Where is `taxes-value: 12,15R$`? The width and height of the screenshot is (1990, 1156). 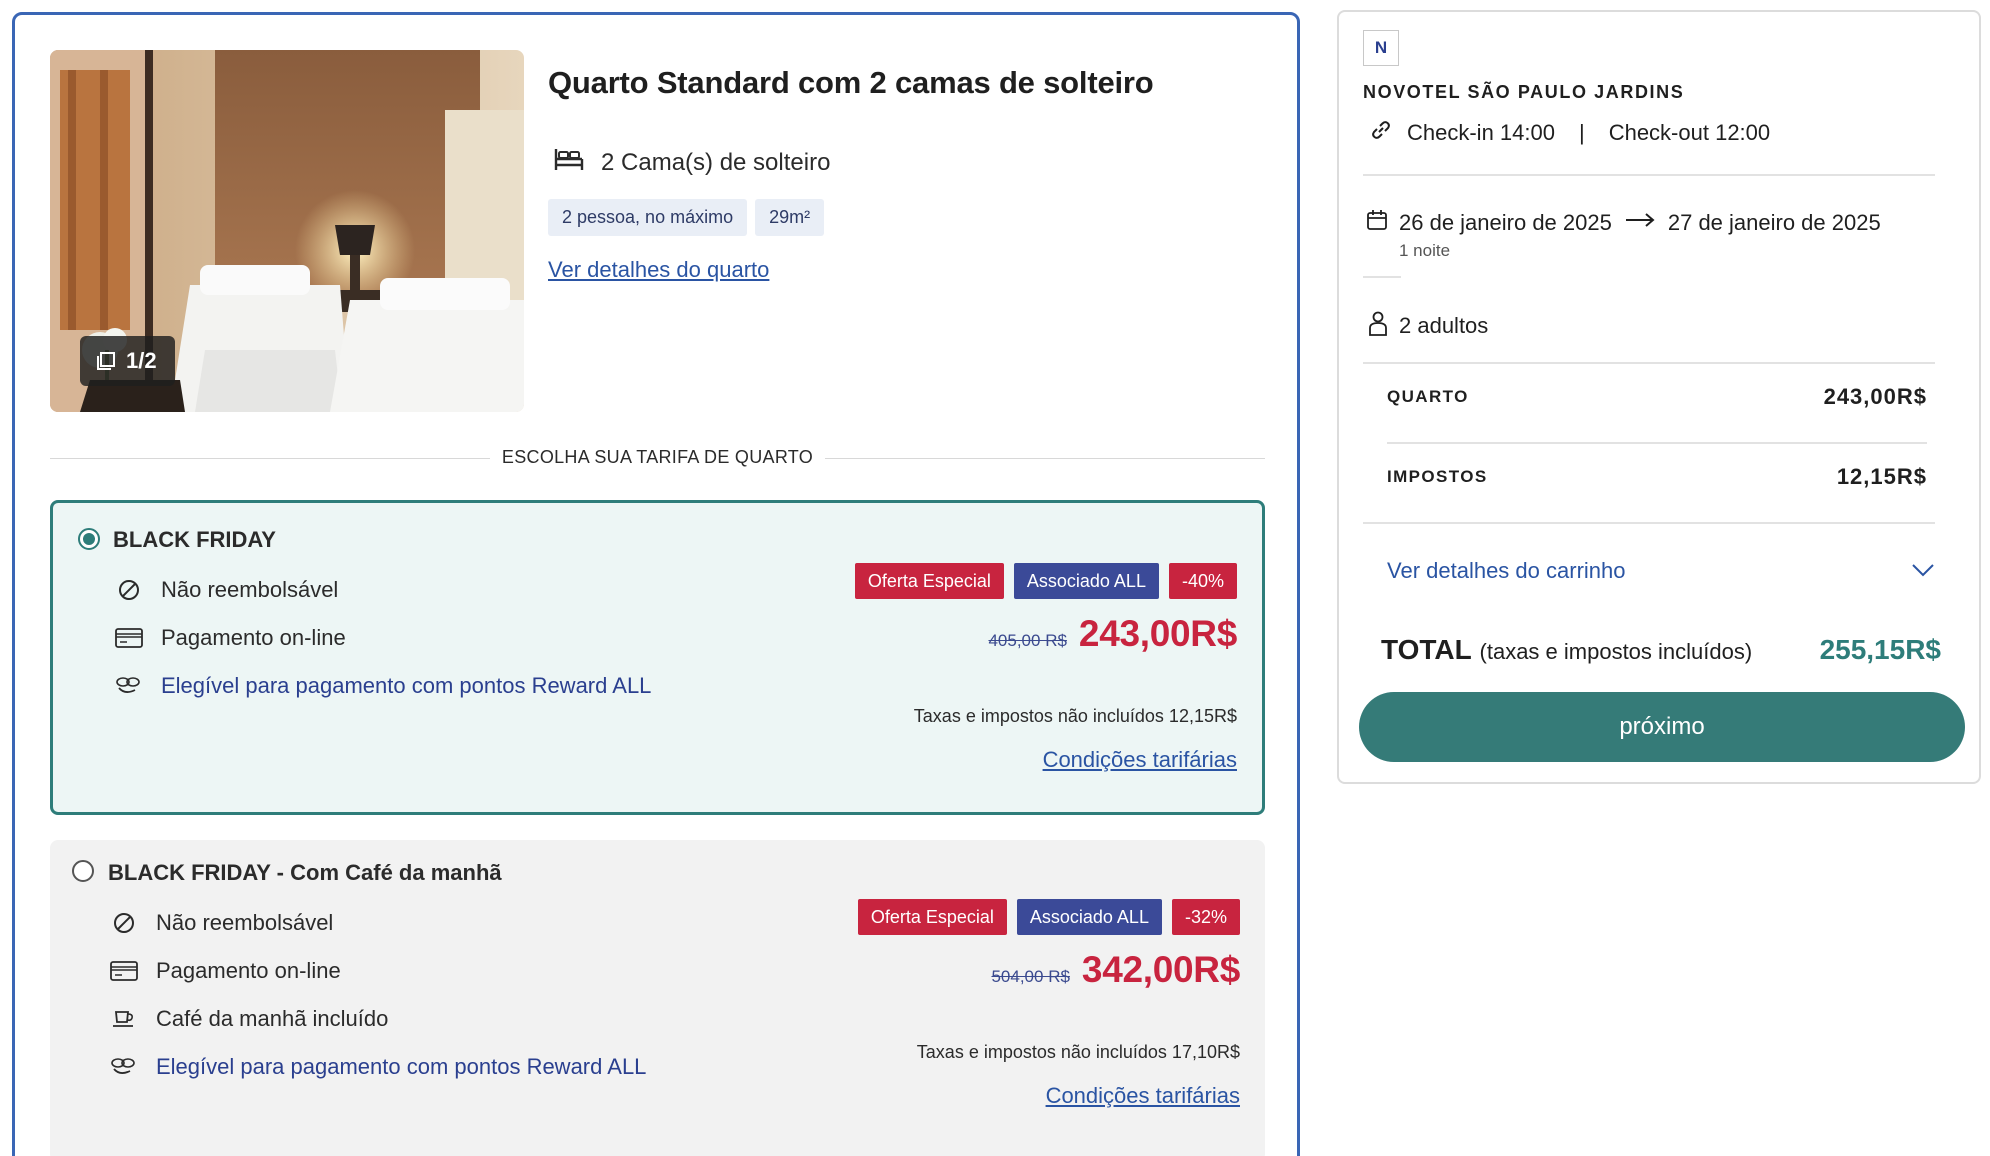 taxes-value: 12,15R$ is located at coordinates (1881, 476).